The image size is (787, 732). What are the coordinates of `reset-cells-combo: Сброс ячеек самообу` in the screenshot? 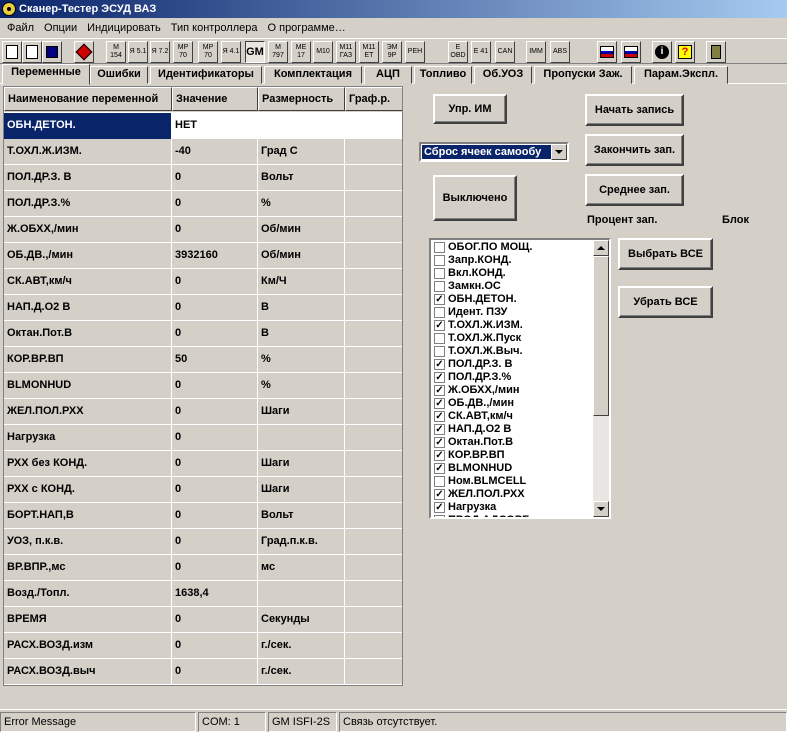 It's located at (494, 152).